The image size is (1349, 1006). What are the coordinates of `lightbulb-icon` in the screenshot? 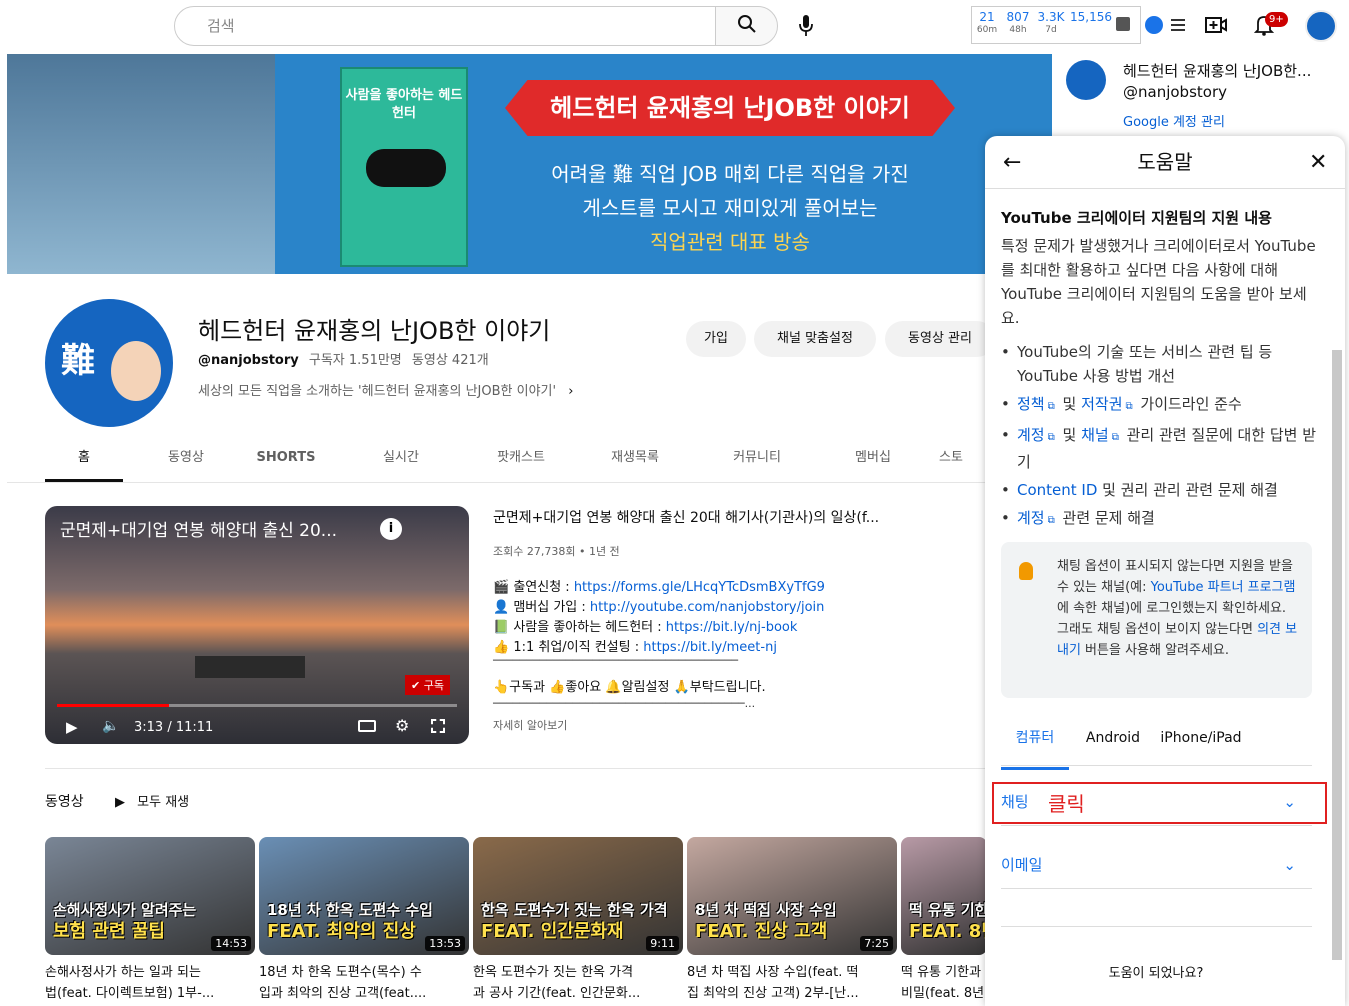 It's located at (1026, 571).